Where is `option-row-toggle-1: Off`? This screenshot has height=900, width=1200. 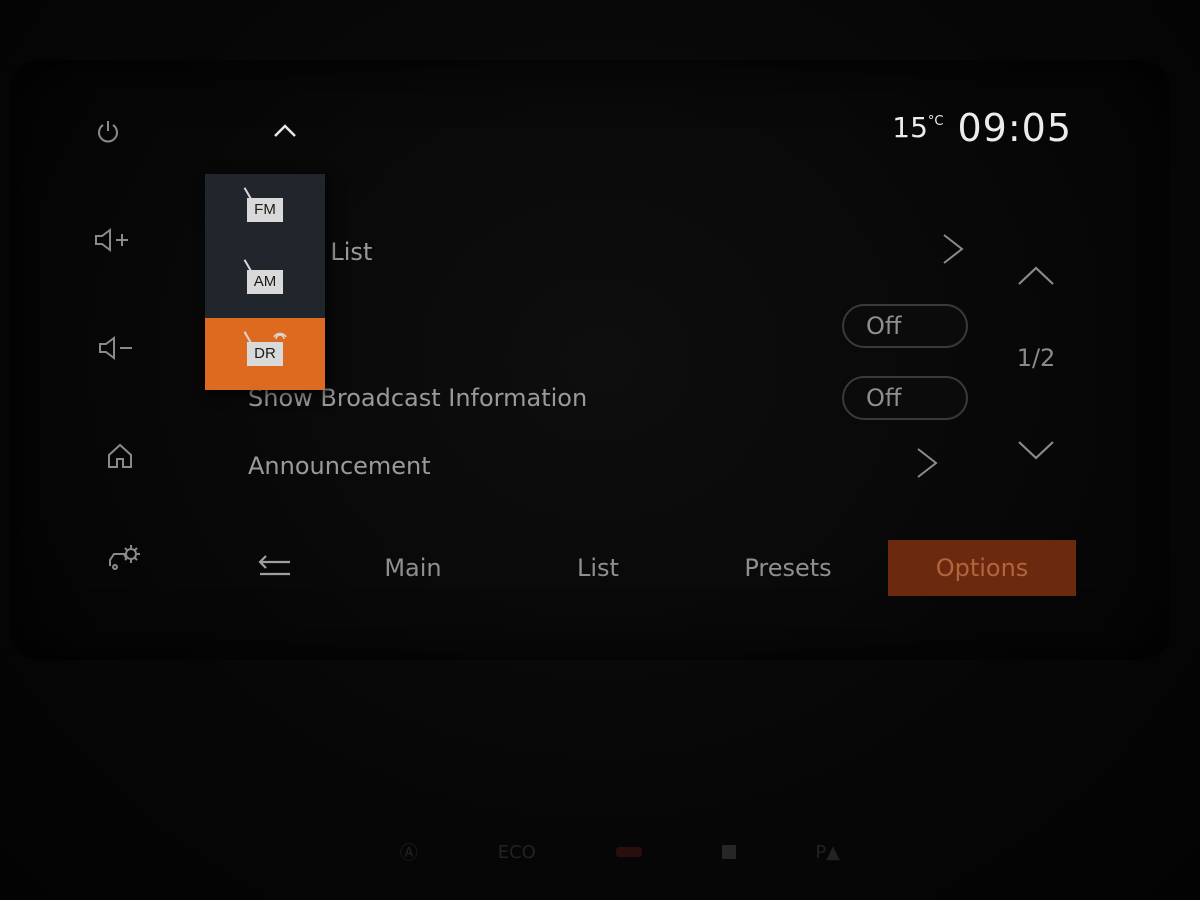 option-row-toggle-1: Off is located at coordinates (608, 326).